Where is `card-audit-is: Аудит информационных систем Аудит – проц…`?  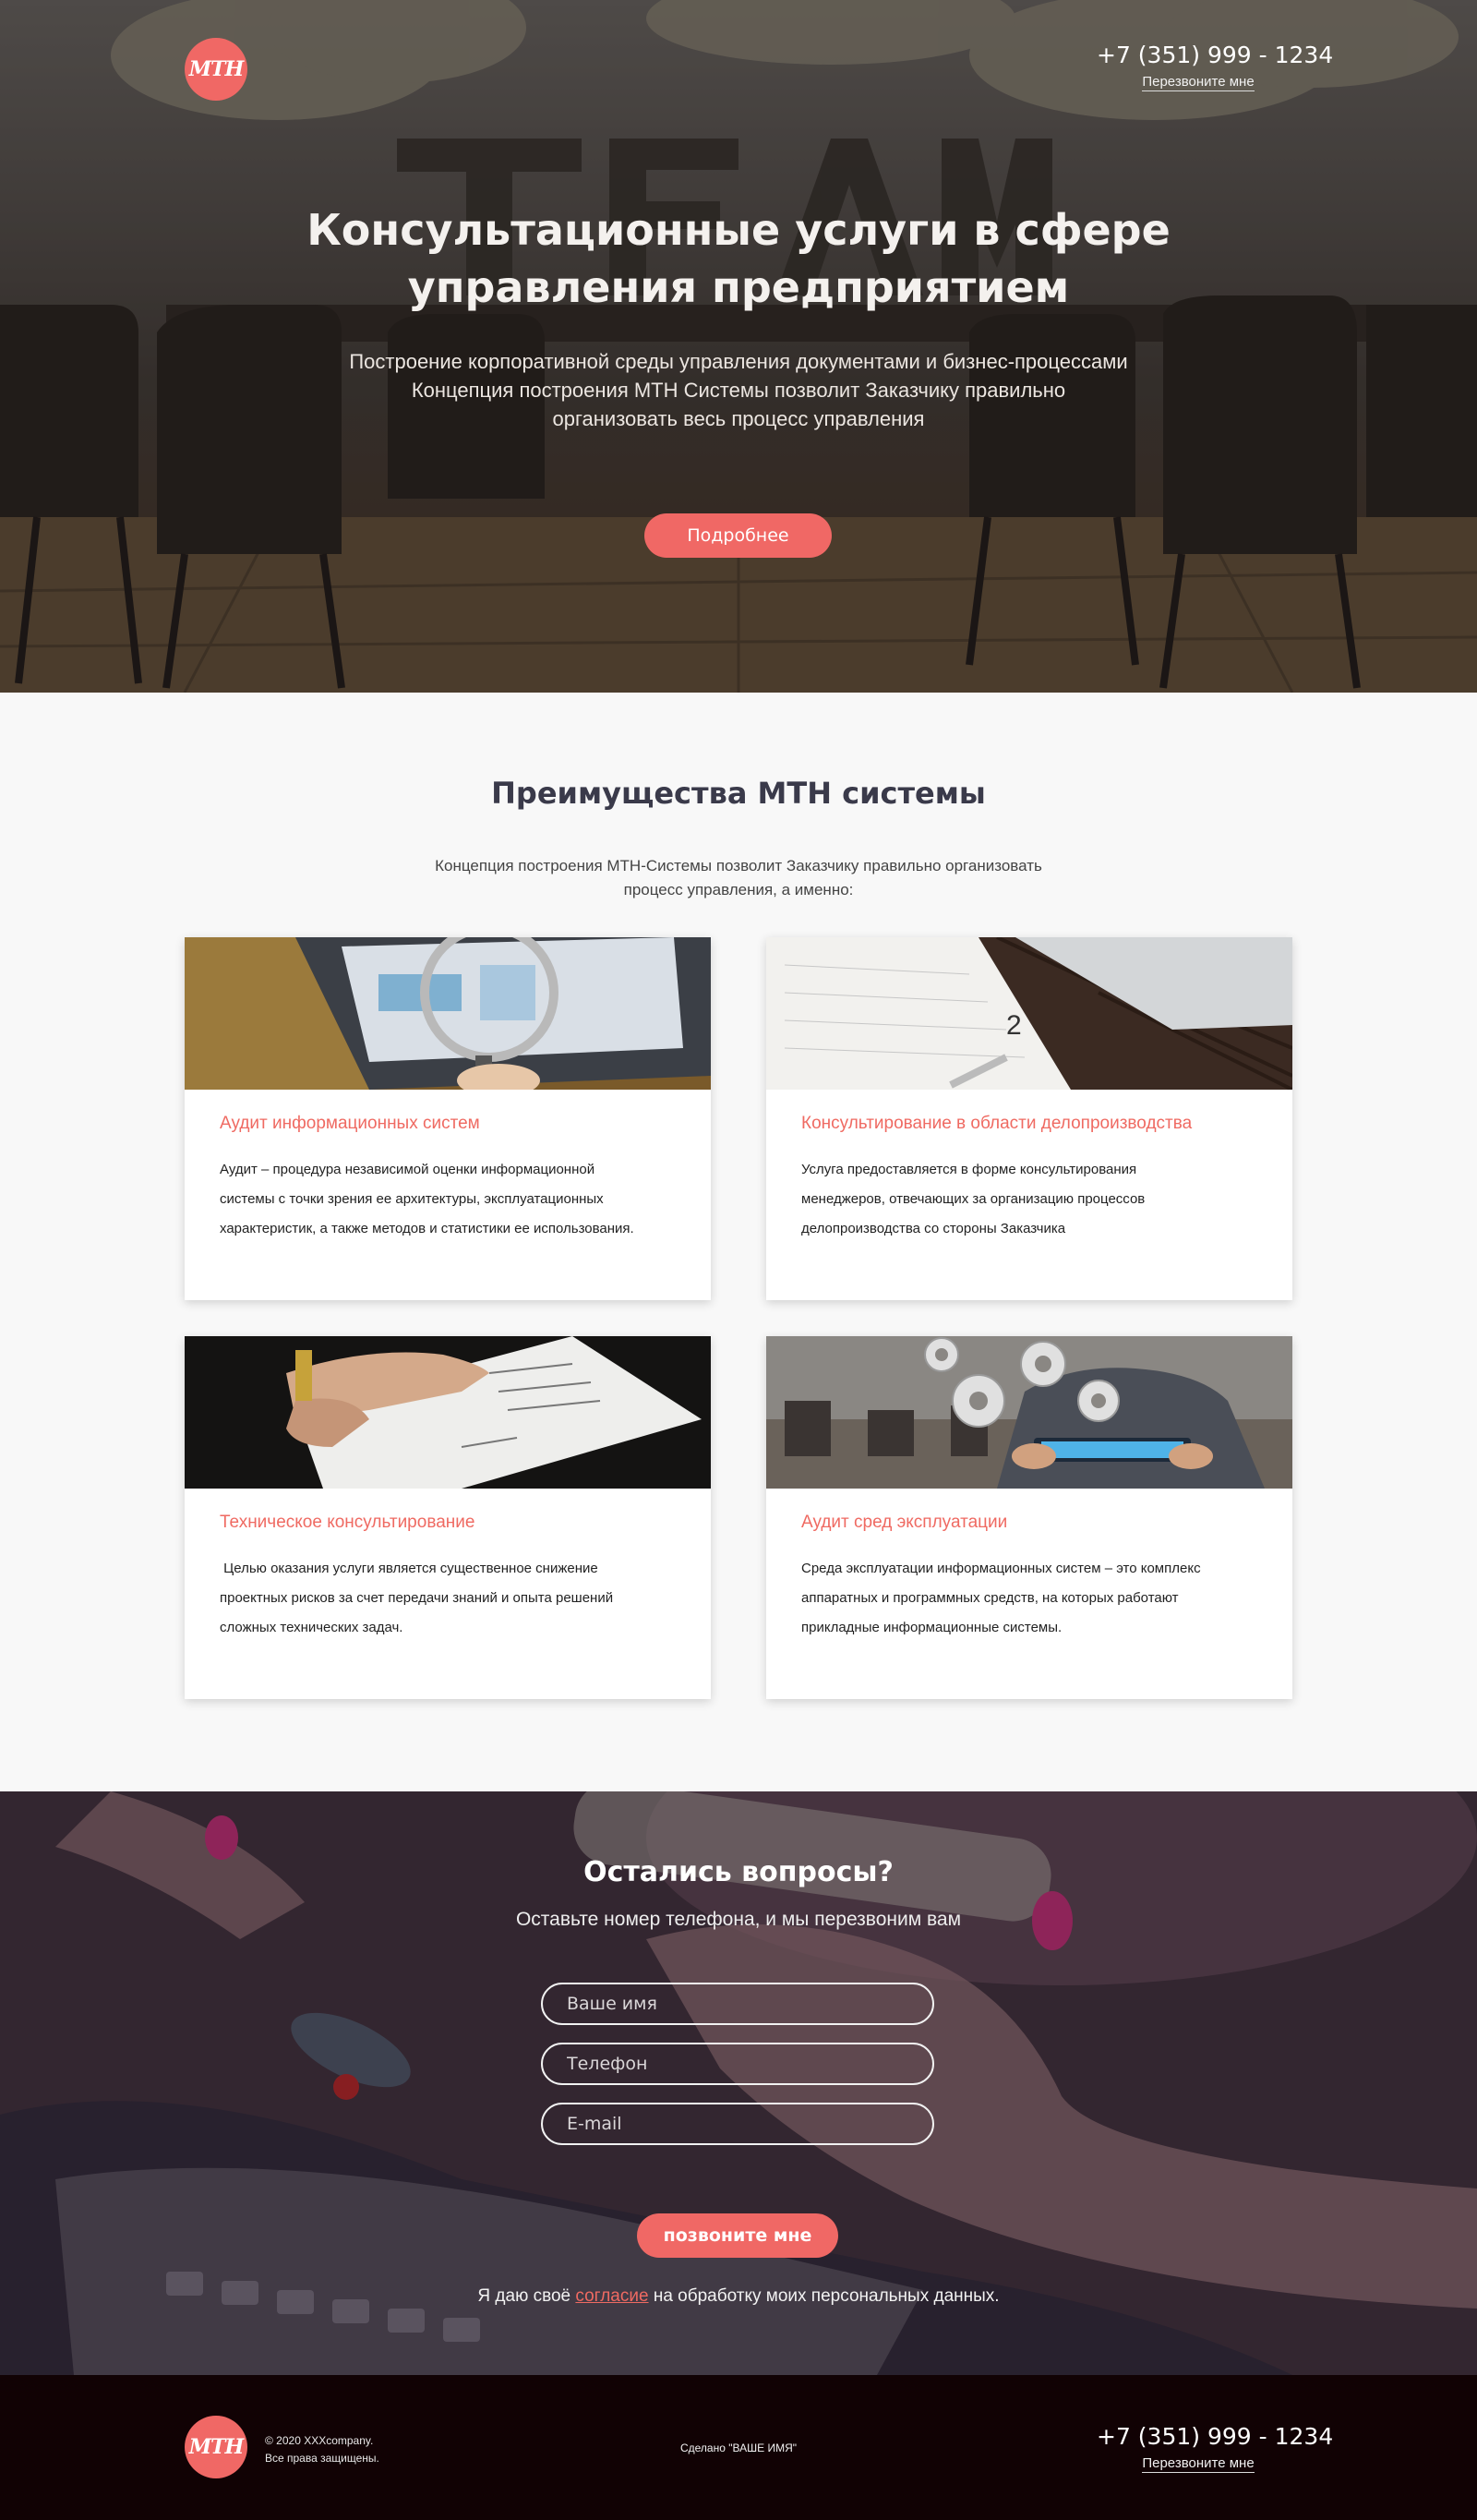 card-audit-is: Аудит информационных систем Аудит – проц… is located at coordinates (448, 1118).